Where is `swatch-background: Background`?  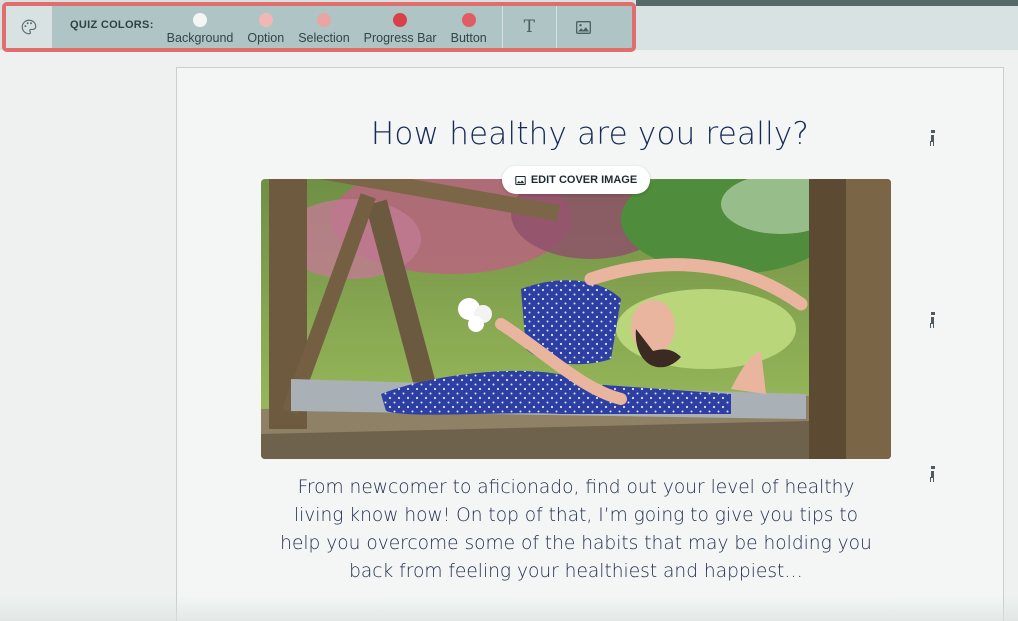 swatch-background: Background is located at coordinates (200, 27).